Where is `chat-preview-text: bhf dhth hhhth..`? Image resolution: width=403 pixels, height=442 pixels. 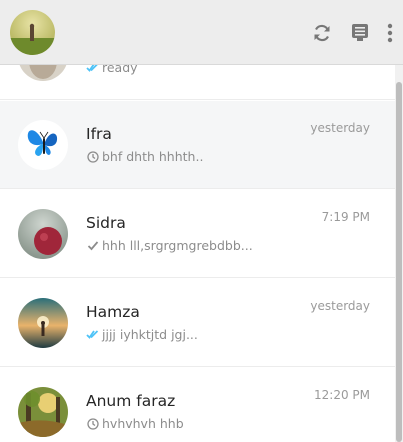 chat-preview-text: bhf dhth hhhth.. is located at coordinates (153, 156).